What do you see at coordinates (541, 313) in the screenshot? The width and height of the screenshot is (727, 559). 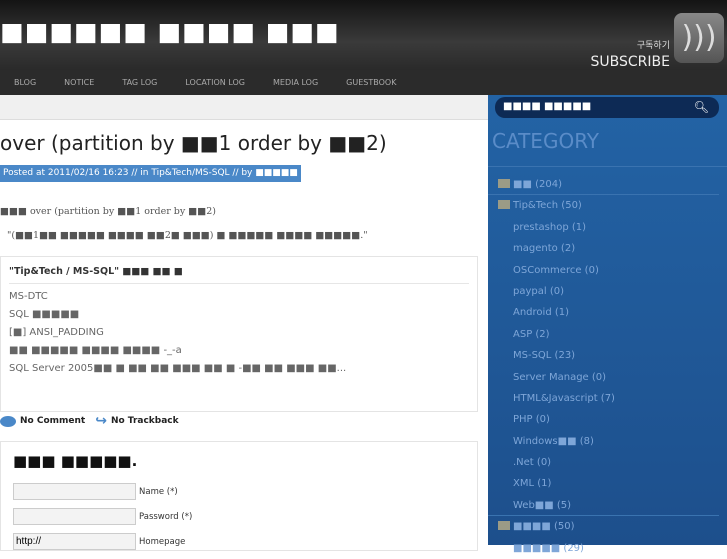 I see `category-label: Android (1)` at bounding box center [541, 313].